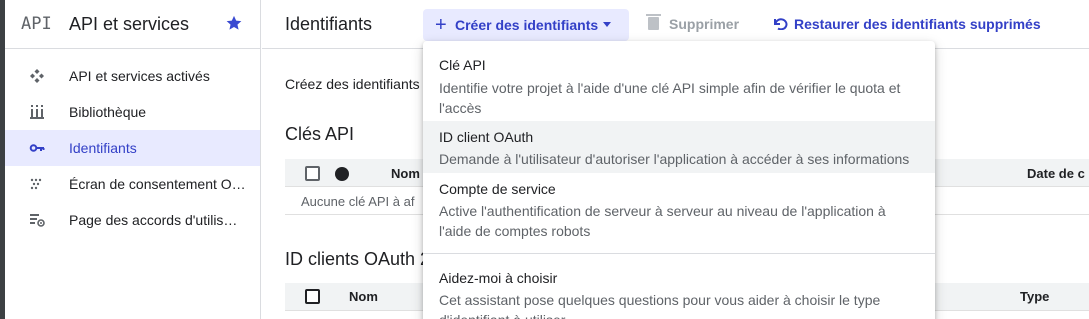  I want to click on sidebar-item-label: API et services activés, so click(139, 76).